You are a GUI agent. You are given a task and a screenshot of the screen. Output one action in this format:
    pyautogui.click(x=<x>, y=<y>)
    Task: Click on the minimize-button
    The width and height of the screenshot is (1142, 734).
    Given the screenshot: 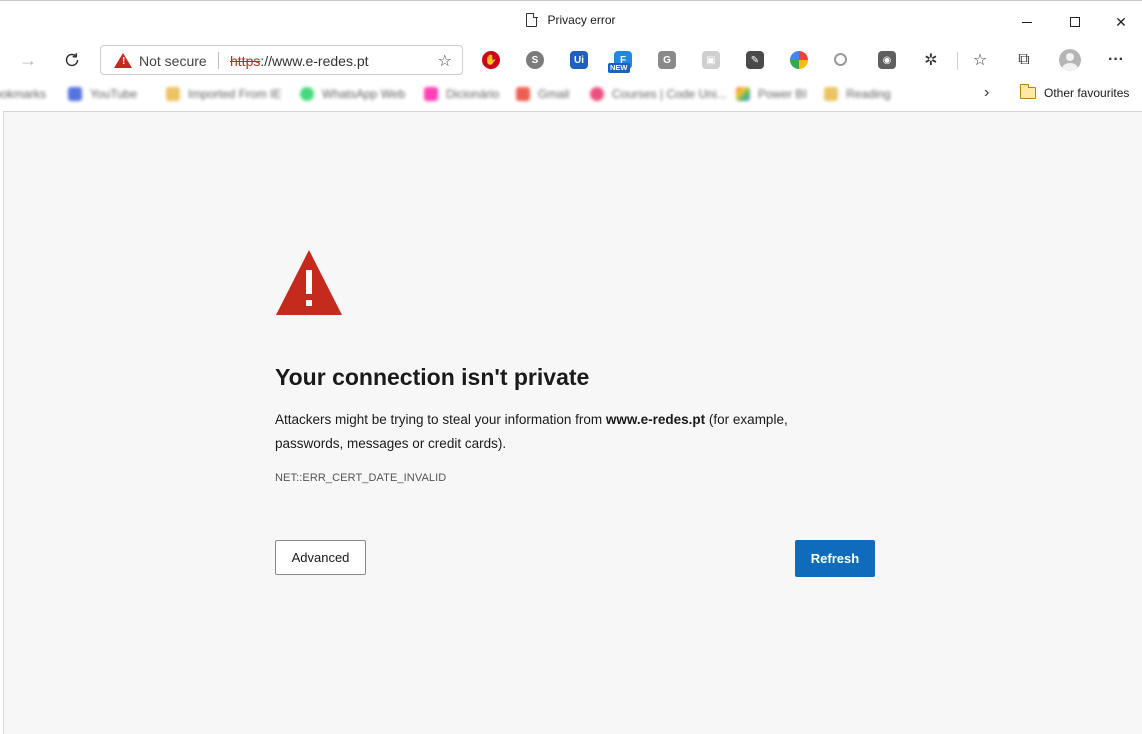 What is the action you would take?
    pyautogui.click(x=1027, y=22)
    